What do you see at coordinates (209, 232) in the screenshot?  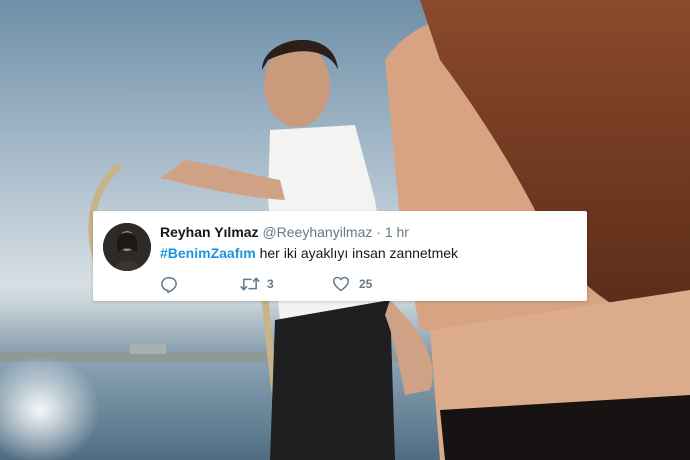 I see `display-name: Reyhan Yılmaz` at bounding box center [209, 232].